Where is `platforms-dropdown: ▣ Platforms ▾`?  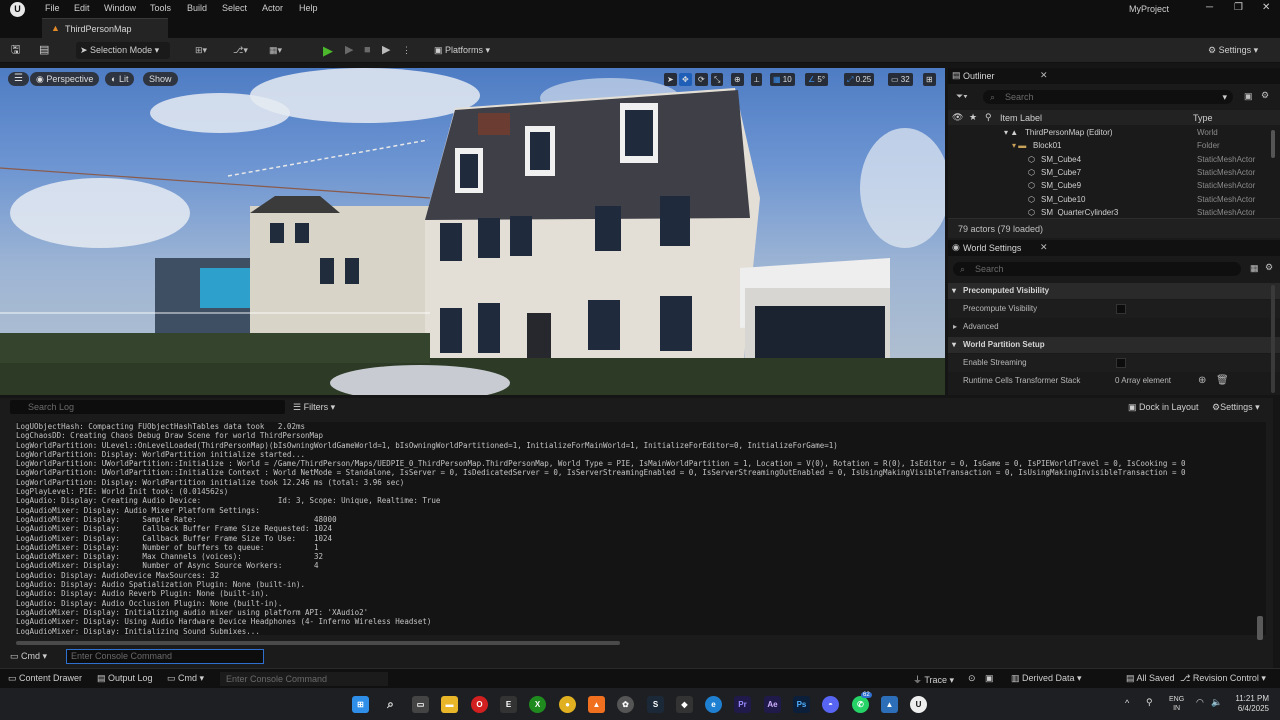
platforms-dropdown: ▣ Platforms ▾ is located at coordinates (462, 50).